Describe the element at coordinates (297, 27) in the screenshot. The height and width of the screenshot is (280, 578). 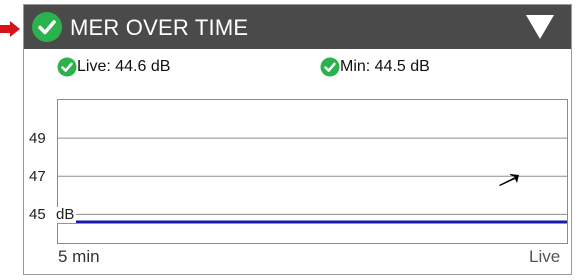
I see `widget-header: MER OVER TIME` at that location.